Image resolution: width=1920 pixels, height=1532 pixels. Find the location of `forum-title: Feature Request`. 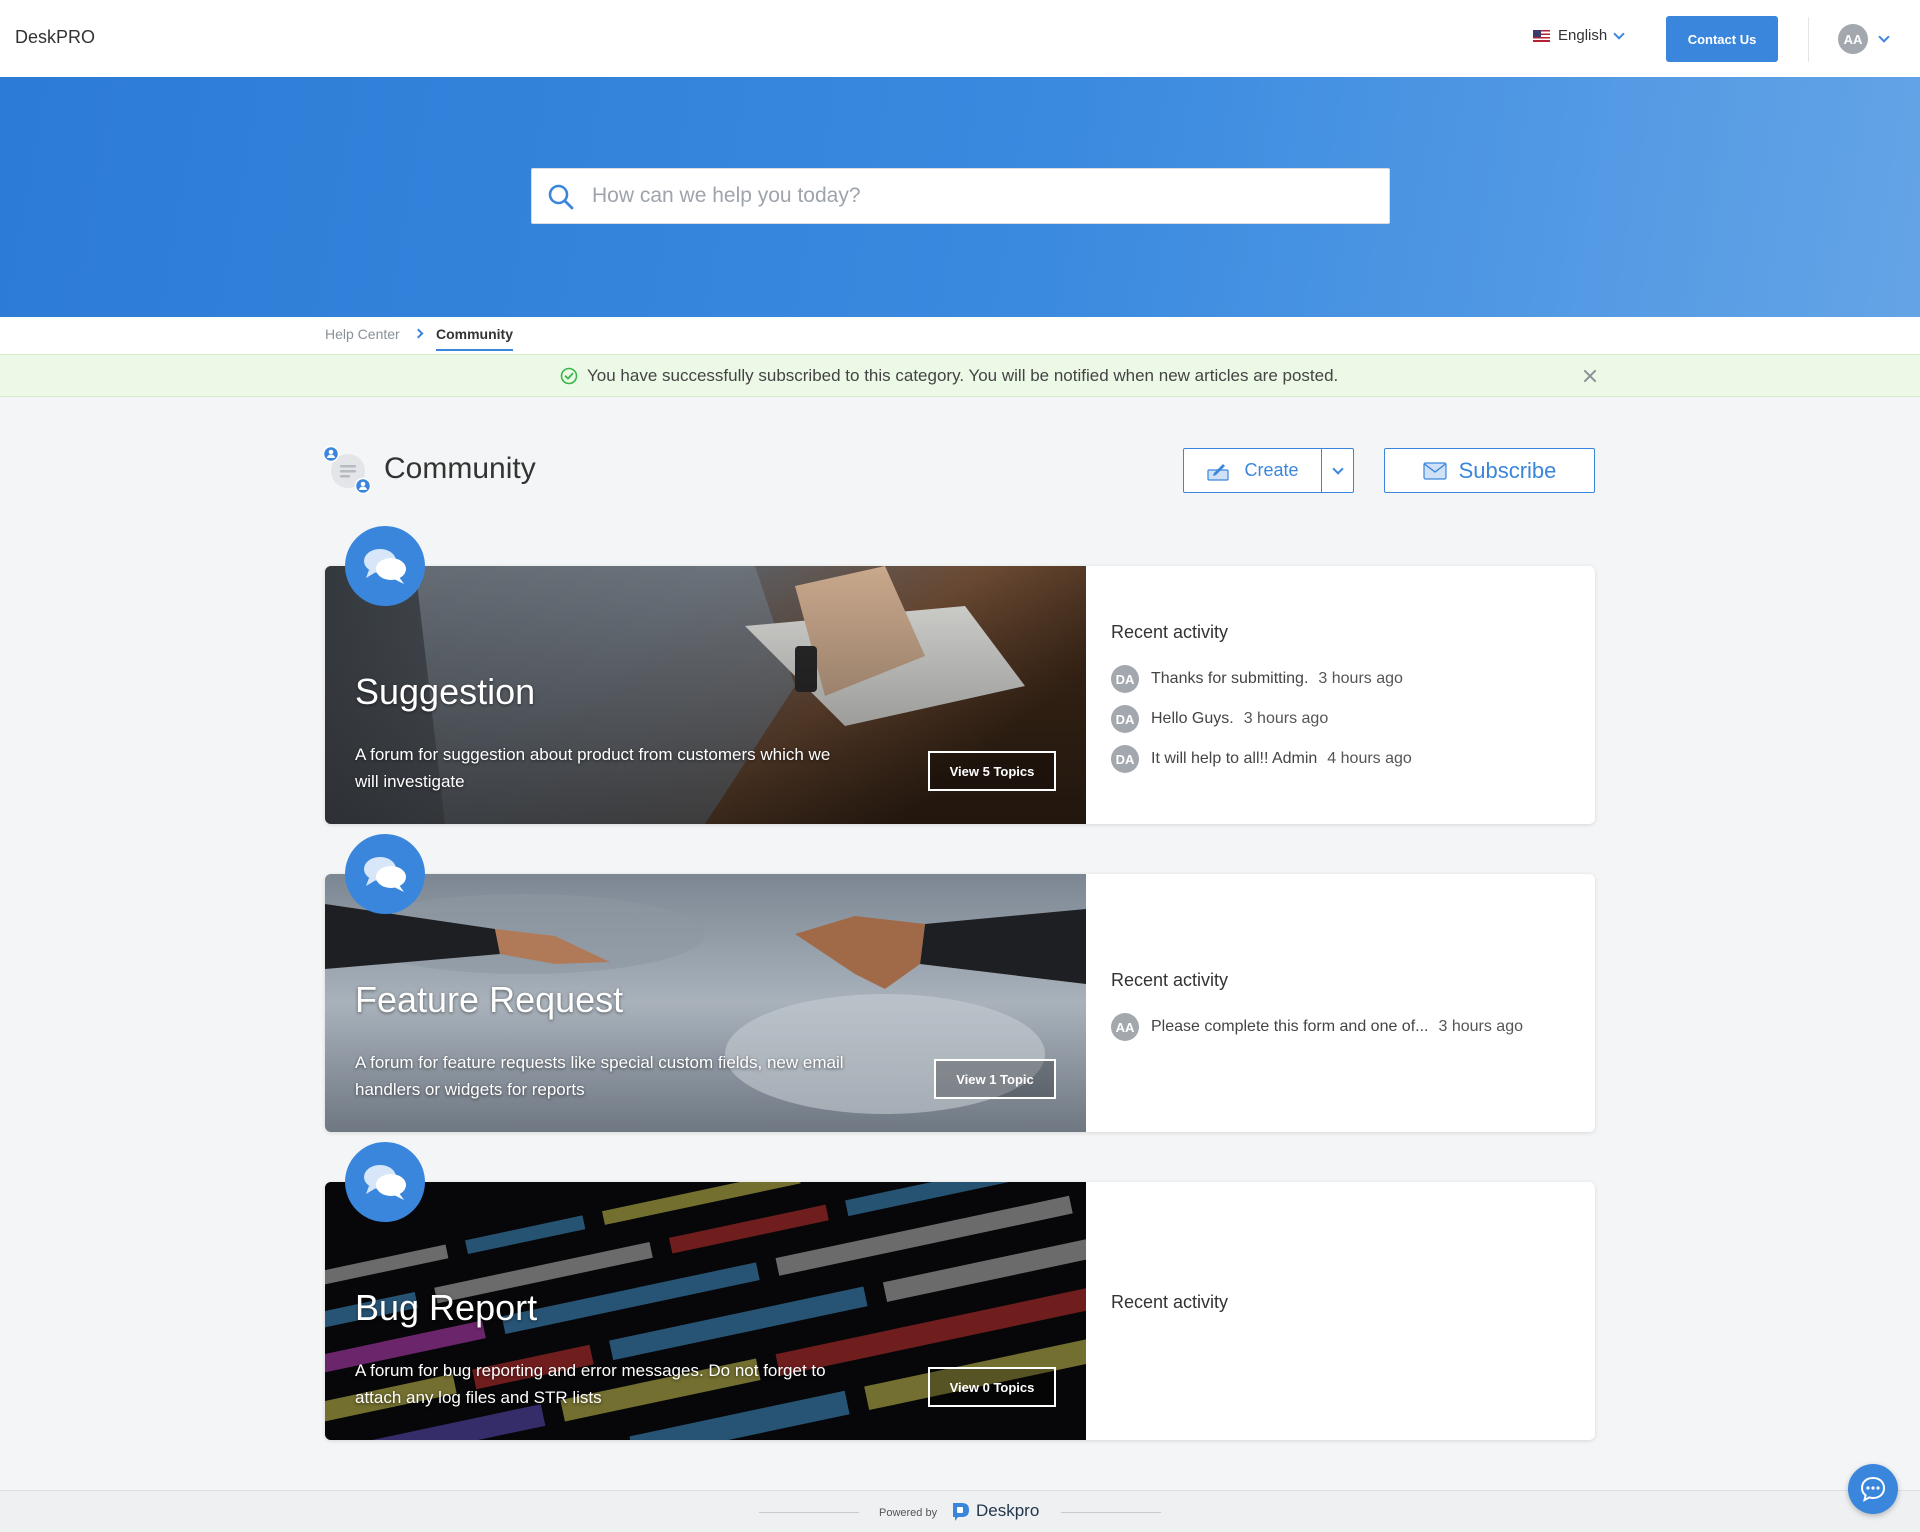

forum-title: Feature Request is located at coordinates (489, 999).